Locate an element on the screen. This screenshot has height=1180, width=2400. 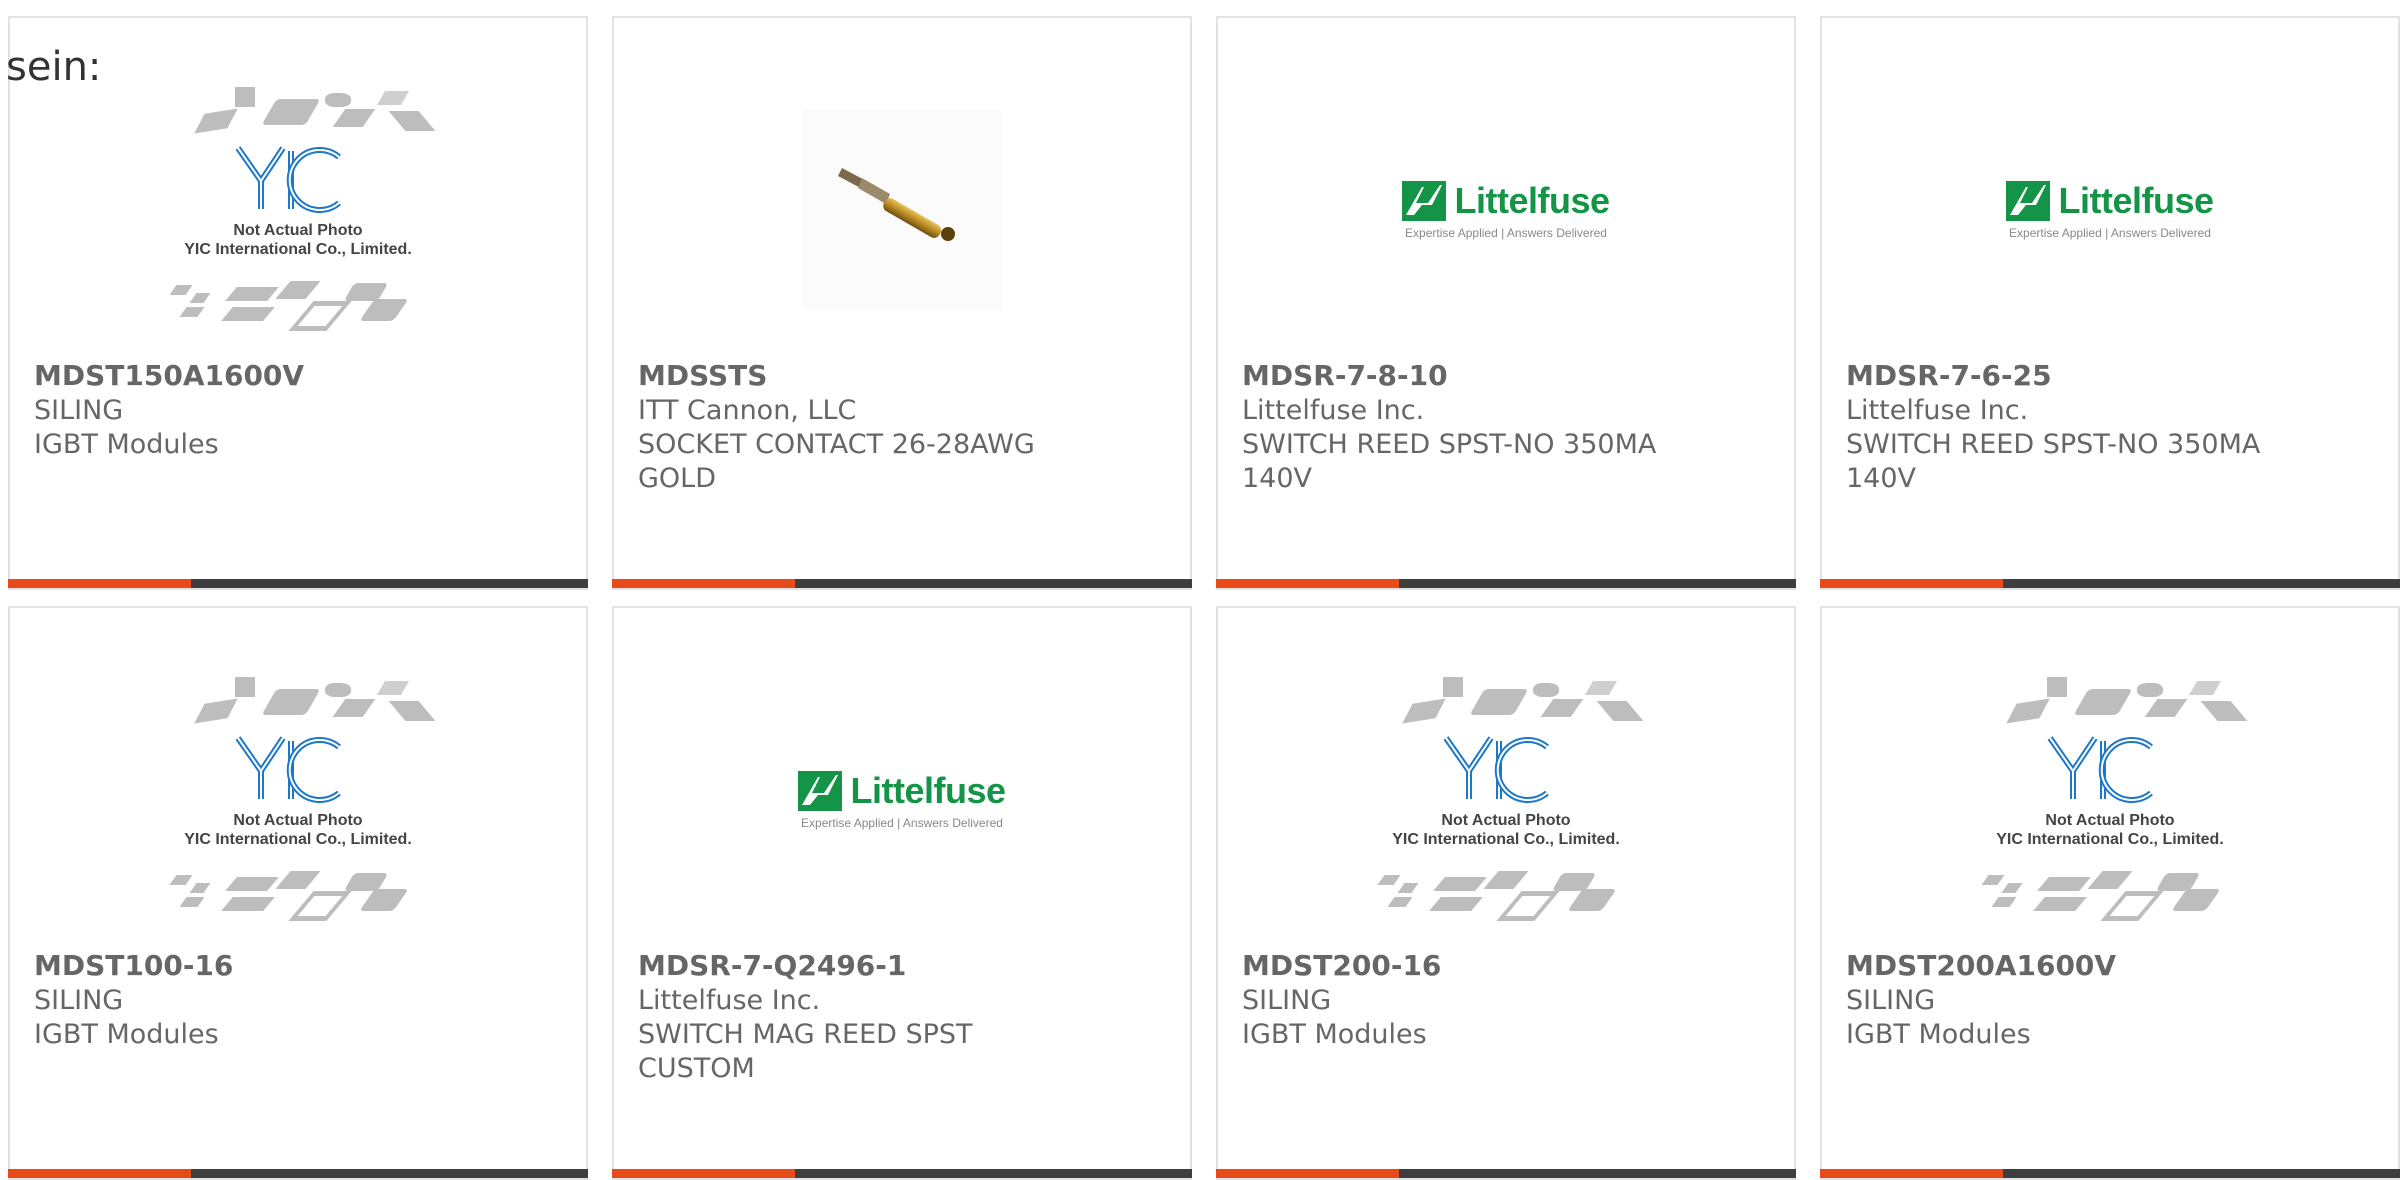
part-number: MDSR-7-8-10 is located at coordinates (1506, 376).